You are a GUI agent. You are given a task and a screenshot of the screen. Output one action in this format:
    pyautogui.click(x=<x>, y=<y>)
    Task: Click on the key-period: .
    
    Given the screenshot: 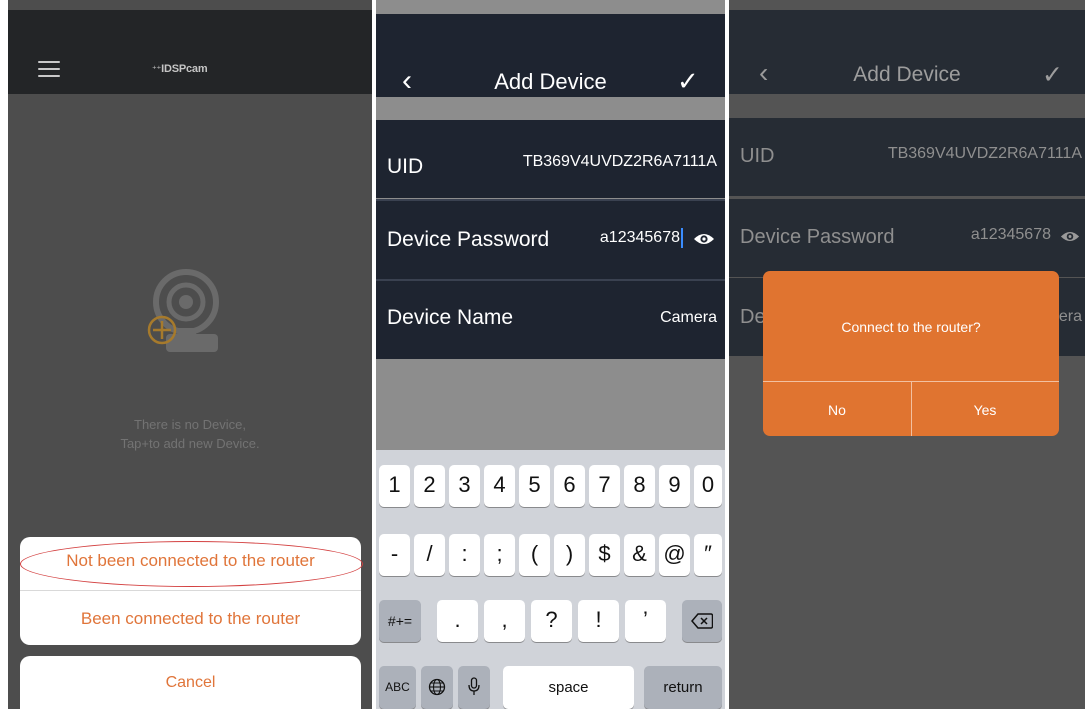 What is the action you would take?
    pyautogui.click(x=457, y=621)
    